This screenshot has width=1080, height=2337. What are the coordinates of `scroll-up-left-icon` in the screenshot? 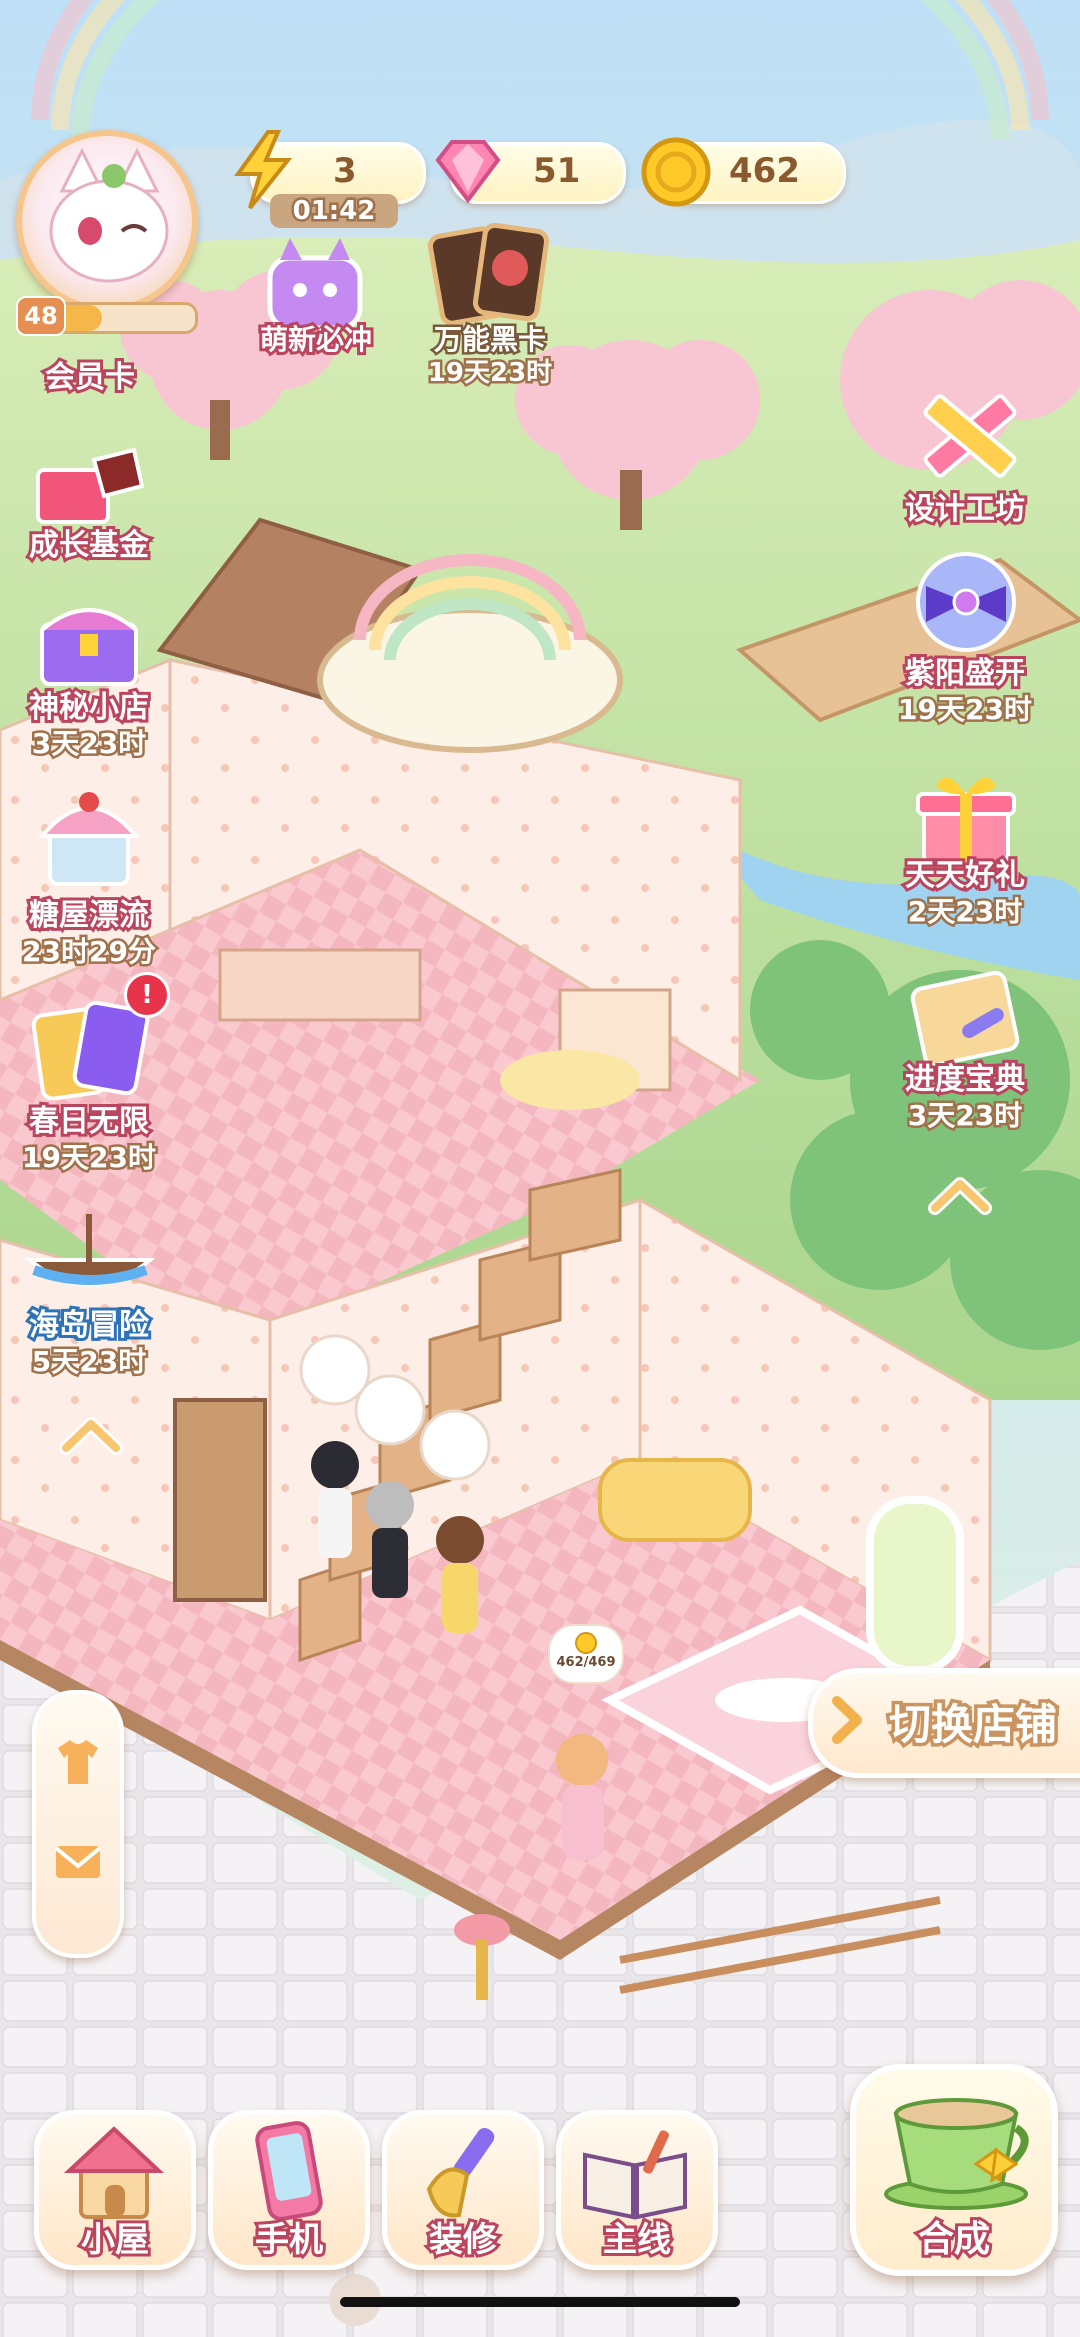 It's located at (91, 1435).